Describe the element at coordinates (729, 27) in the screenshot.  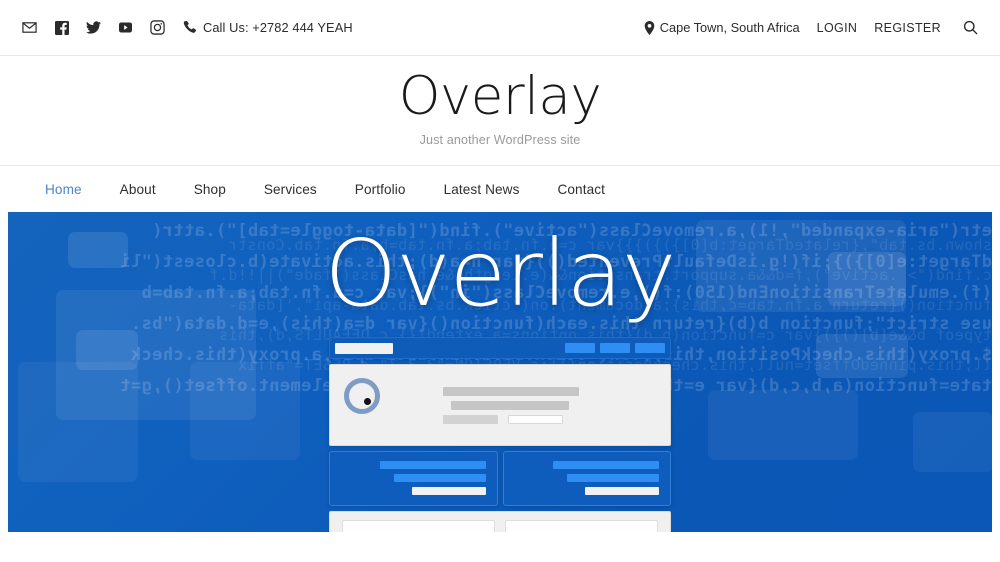
I see `location-text: Cape Town, South Africa` at that location.